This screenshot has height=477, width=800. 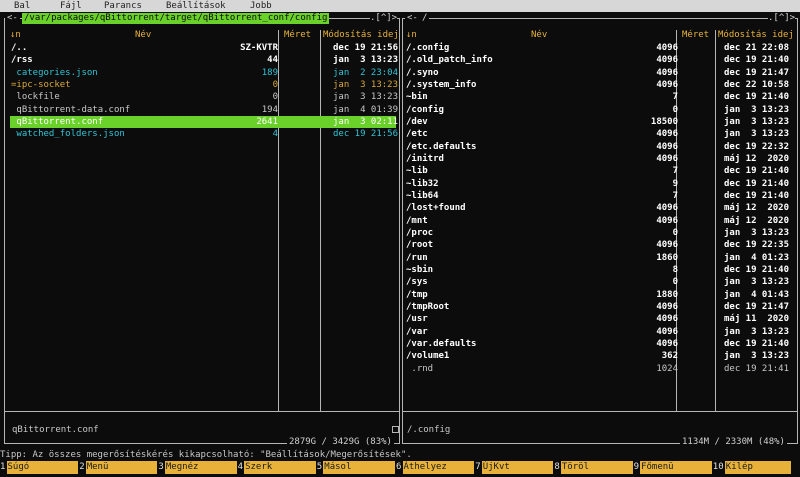 I want to click on right-file-row: /lost+found 4096 máj 12 2020, so click(x=599, y=208).